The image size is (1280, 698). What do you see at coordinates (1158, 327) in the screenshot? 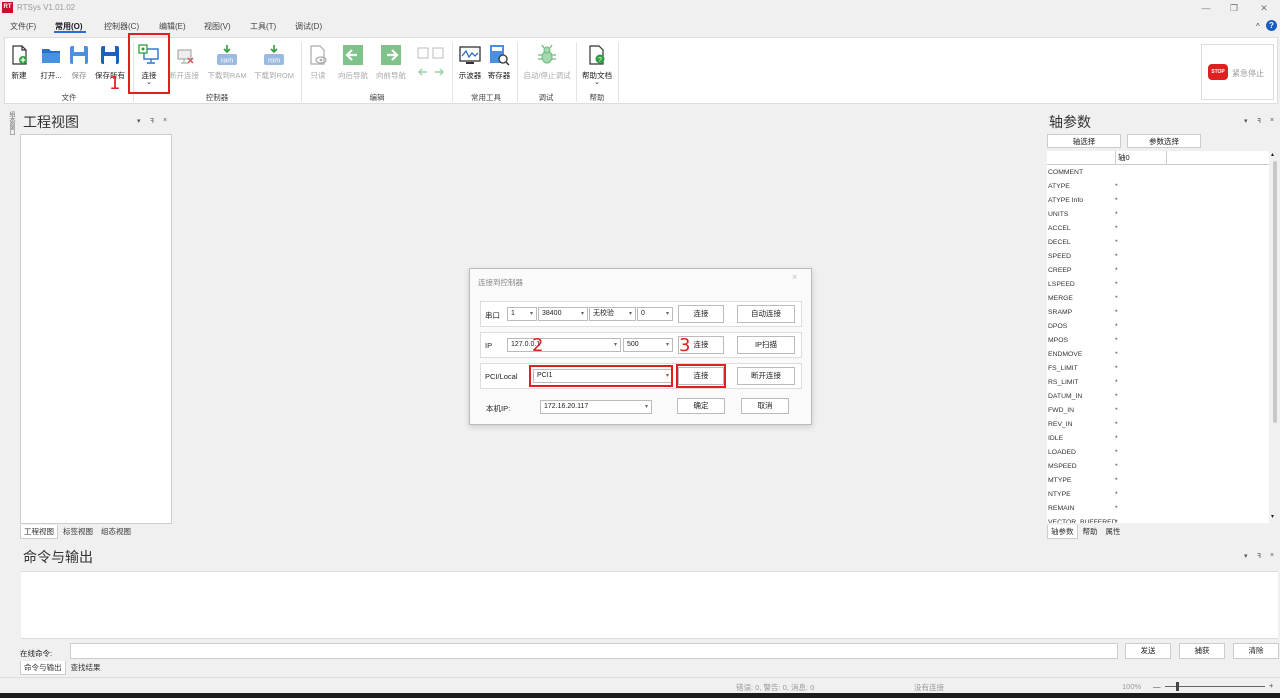
I see `axis-param-row: DPOS *` at bounding box center [1158, 327].